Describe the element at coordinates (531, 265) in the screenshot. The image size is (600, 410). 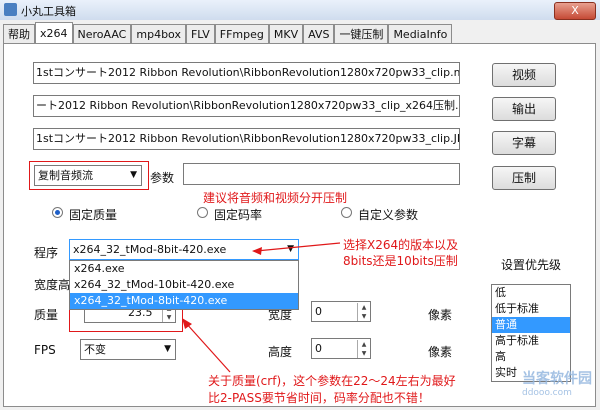
I see `priority-label: 设置优先级` at that location.